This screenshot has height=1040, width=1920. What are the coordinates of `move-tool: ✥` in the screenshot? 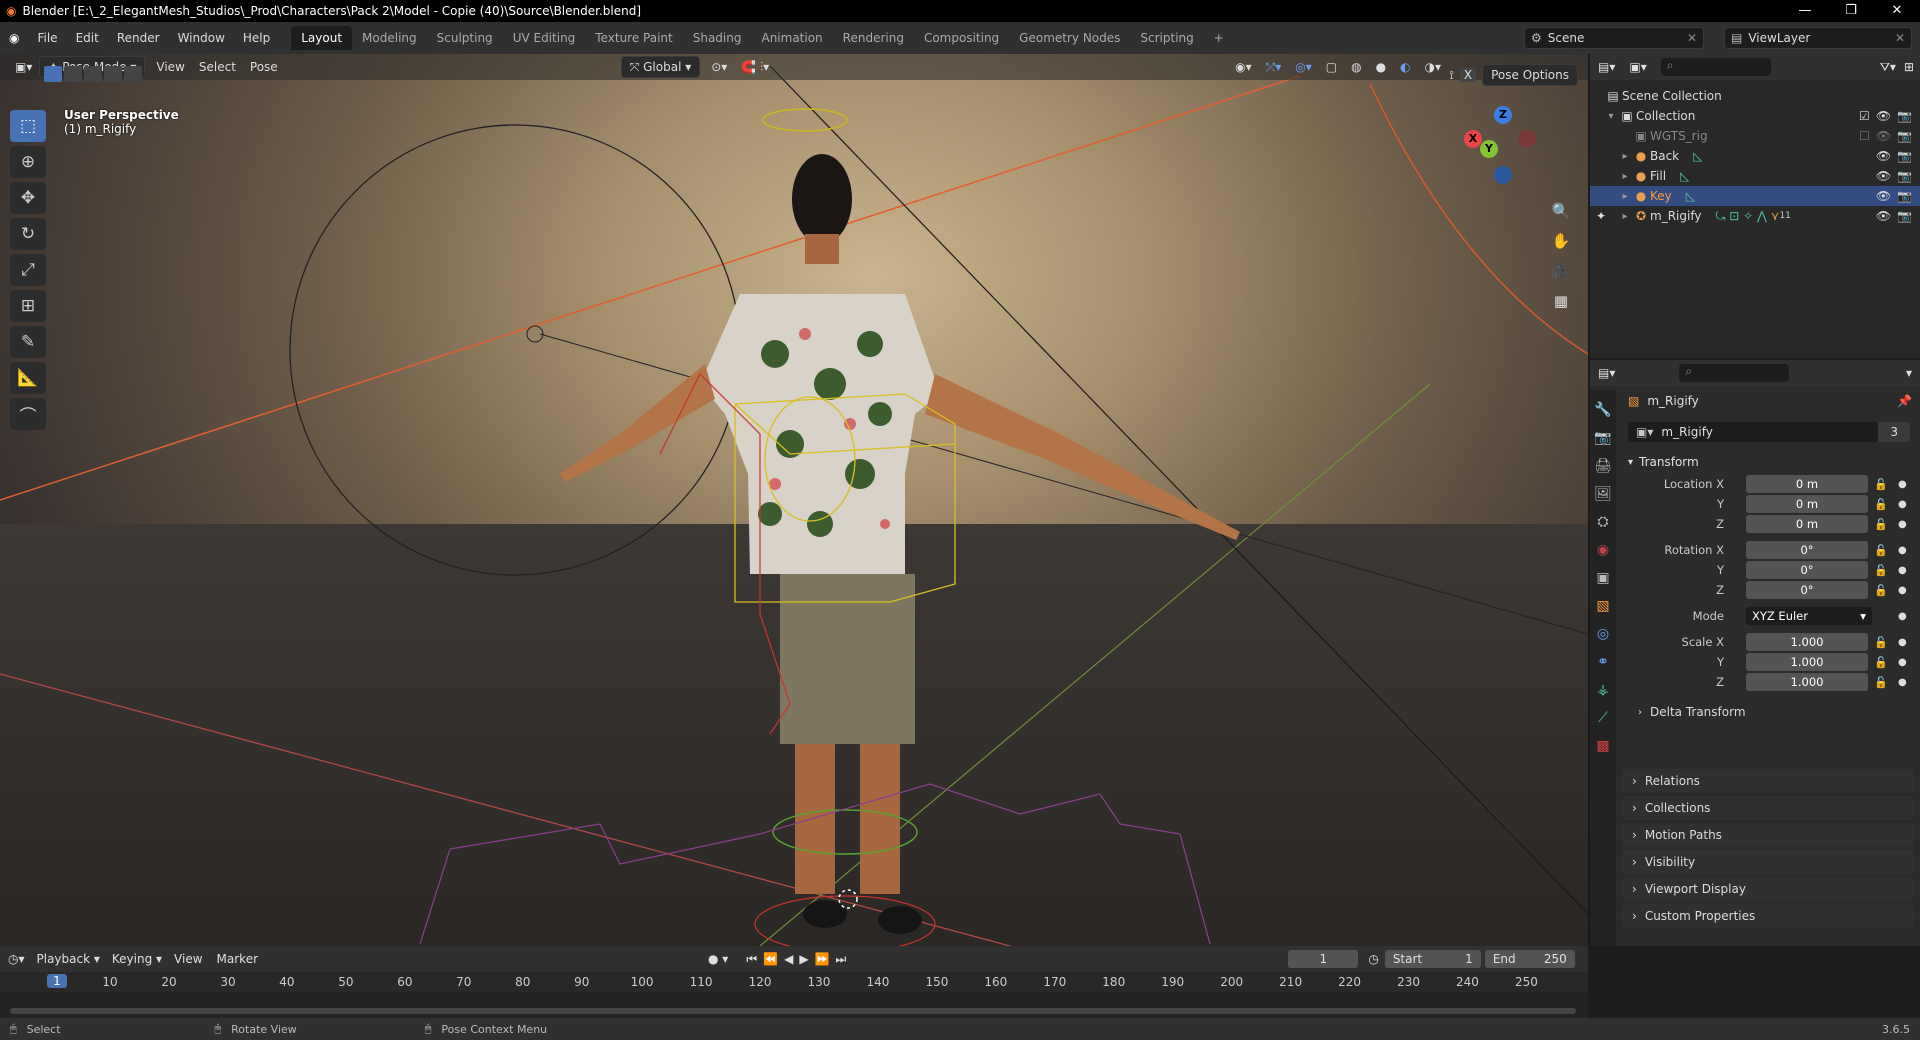 It's located at (28, 198).